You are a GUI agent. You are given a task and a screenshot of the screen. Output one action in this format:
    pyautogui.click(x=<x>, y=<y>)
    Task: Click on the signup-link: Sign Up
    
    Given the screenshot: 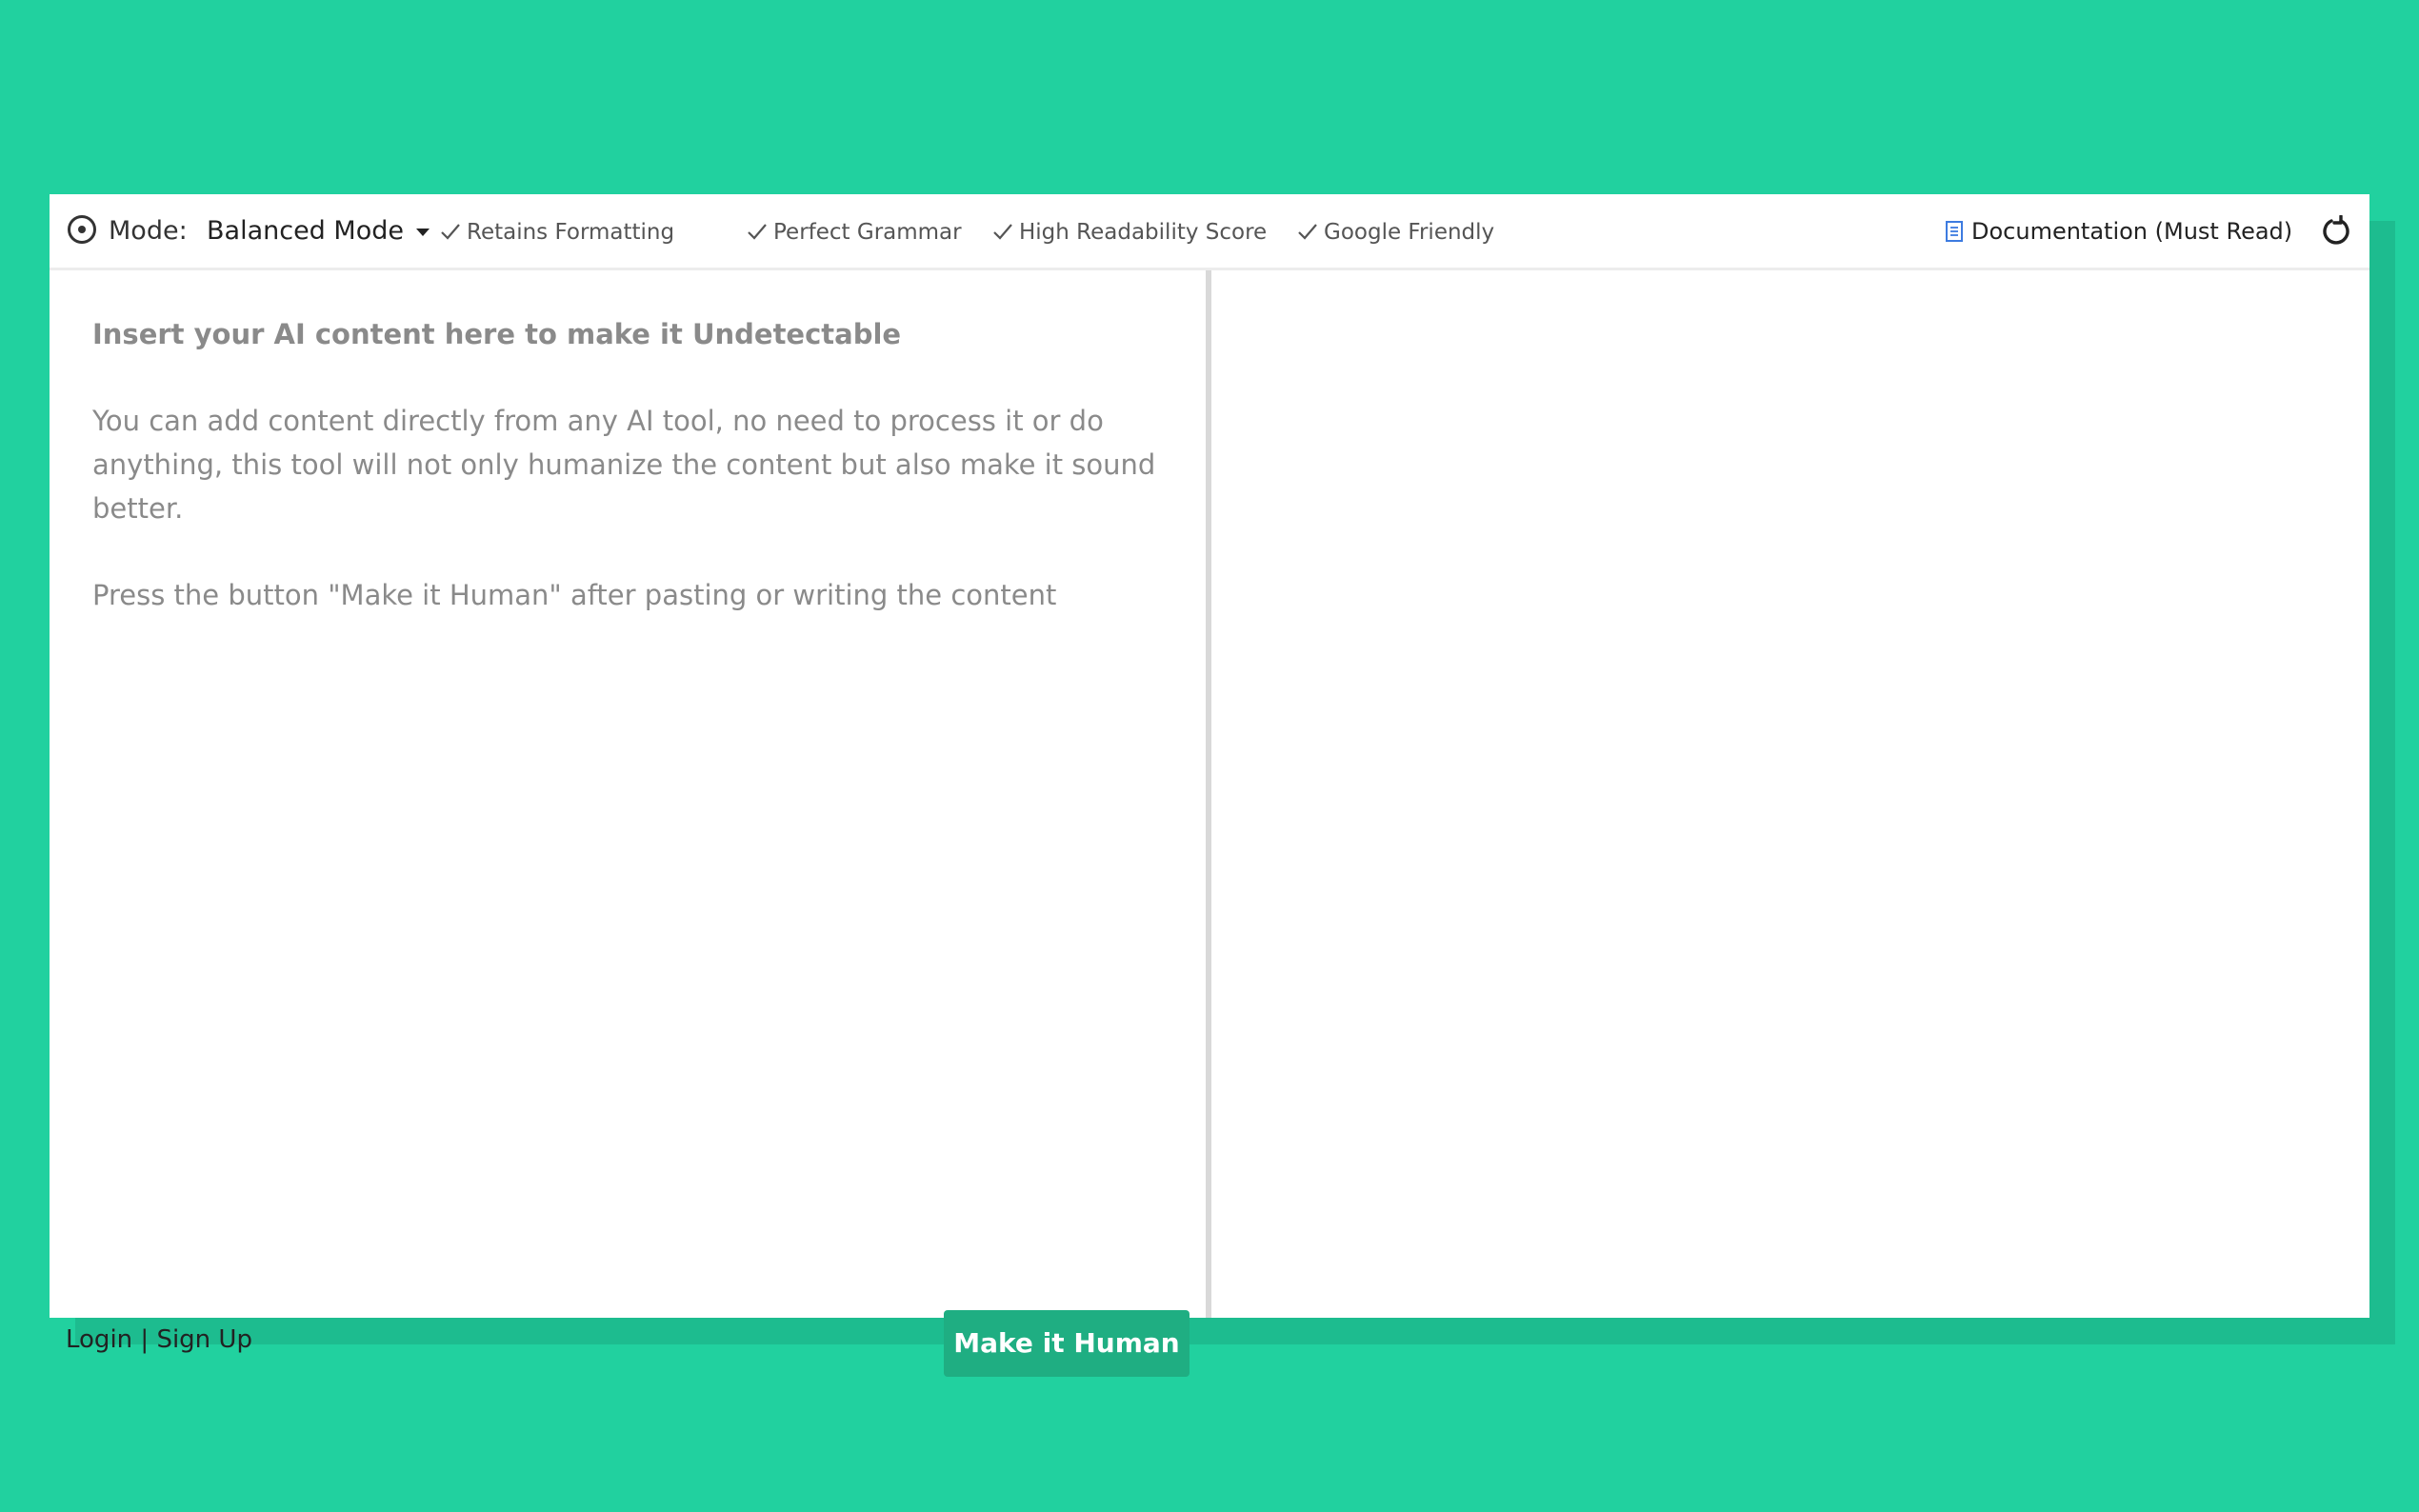 What is the action you would take?
    pyautogui.click(x=204, y=1339)
    